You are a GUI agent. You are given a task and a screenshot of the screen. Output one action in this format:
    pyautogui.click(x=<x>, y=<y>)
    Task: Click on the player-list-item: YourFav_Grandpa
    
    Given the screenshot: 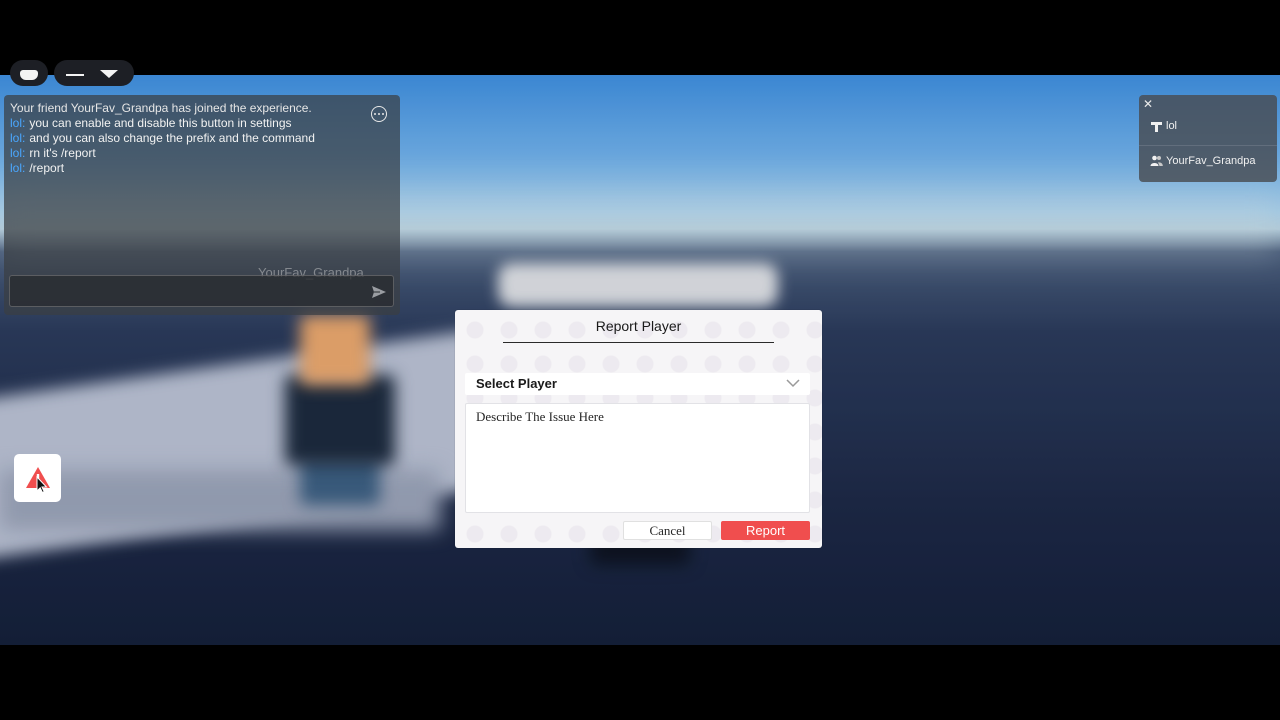 What is the action you would take?
    pyautogui.click(x=1208, y=160)
    